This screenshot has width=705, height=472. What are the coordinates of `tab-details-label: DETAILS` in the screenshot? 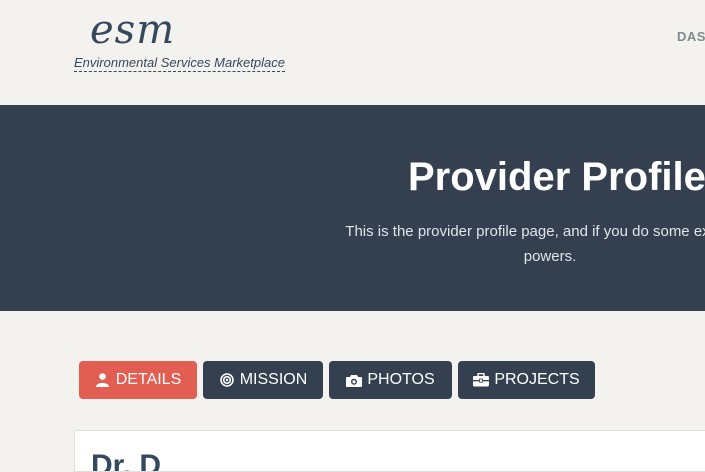 It's located at (148, 379).